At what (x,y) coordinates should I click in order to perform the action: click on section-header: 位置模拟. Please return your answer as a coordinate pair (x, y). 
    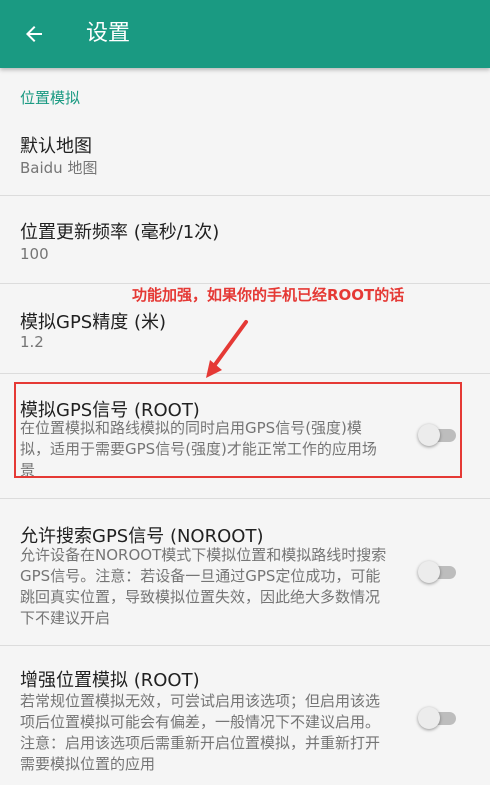
    Looking at the image, I should click on (50, 98).